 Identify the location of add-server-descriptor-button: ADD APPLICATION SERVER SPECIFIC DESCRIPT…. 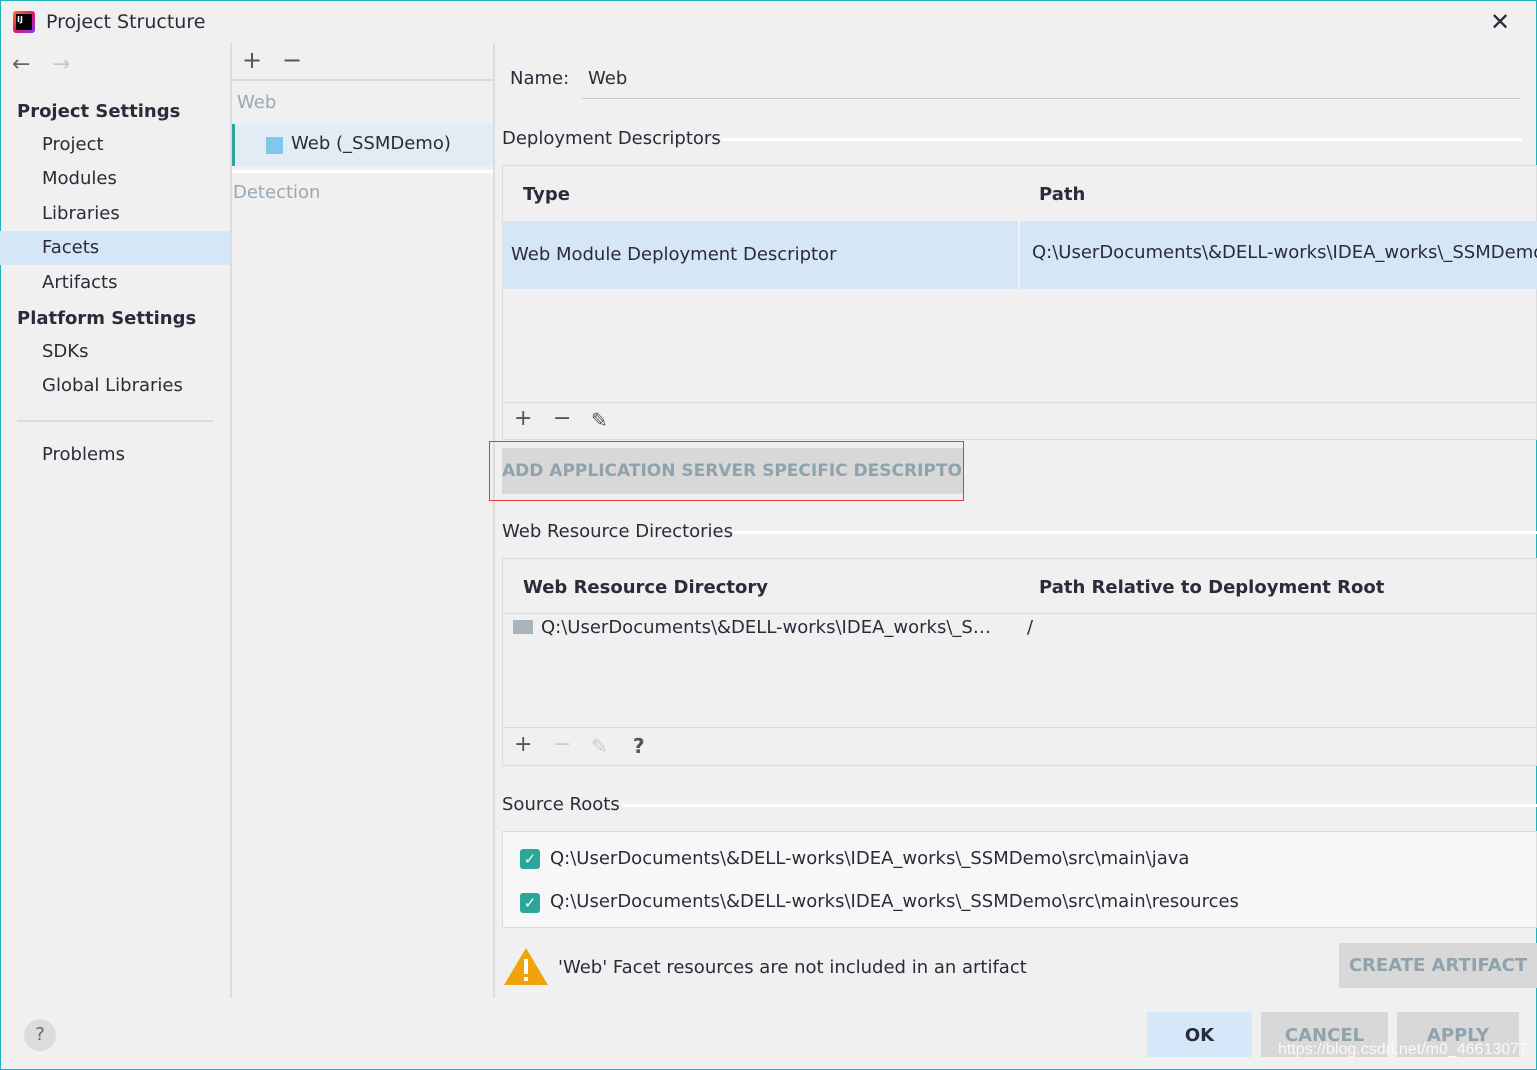
(732, 471).